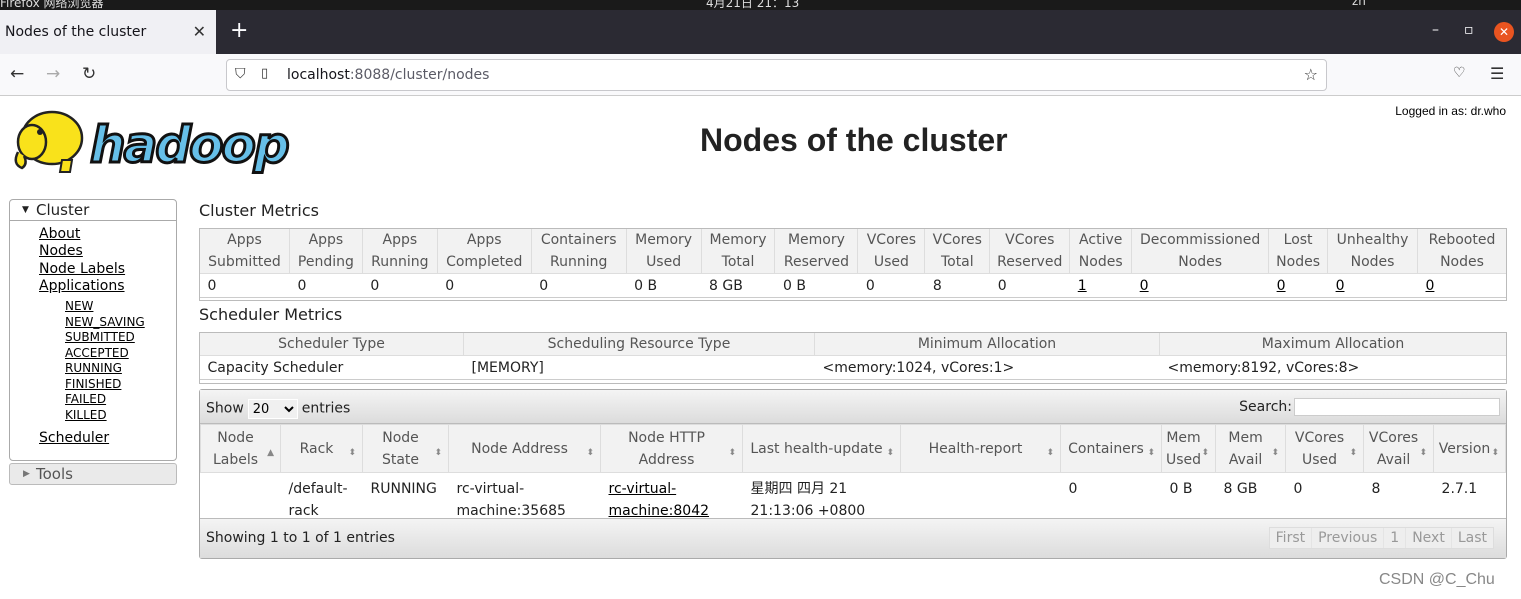 This screenshot has height=599, width=1521. What do you see at coordinates (1435, 30) in the screenshot?
I see `minimize-icon: –` at bounding box center [1435, 30].